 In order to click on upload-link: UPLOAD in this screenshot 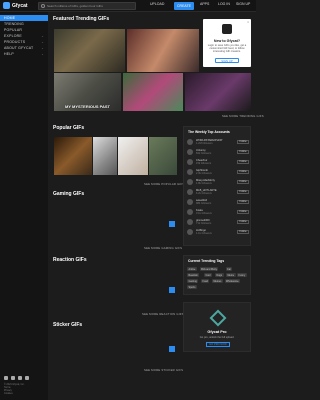, I will do `click(157, 4)`.